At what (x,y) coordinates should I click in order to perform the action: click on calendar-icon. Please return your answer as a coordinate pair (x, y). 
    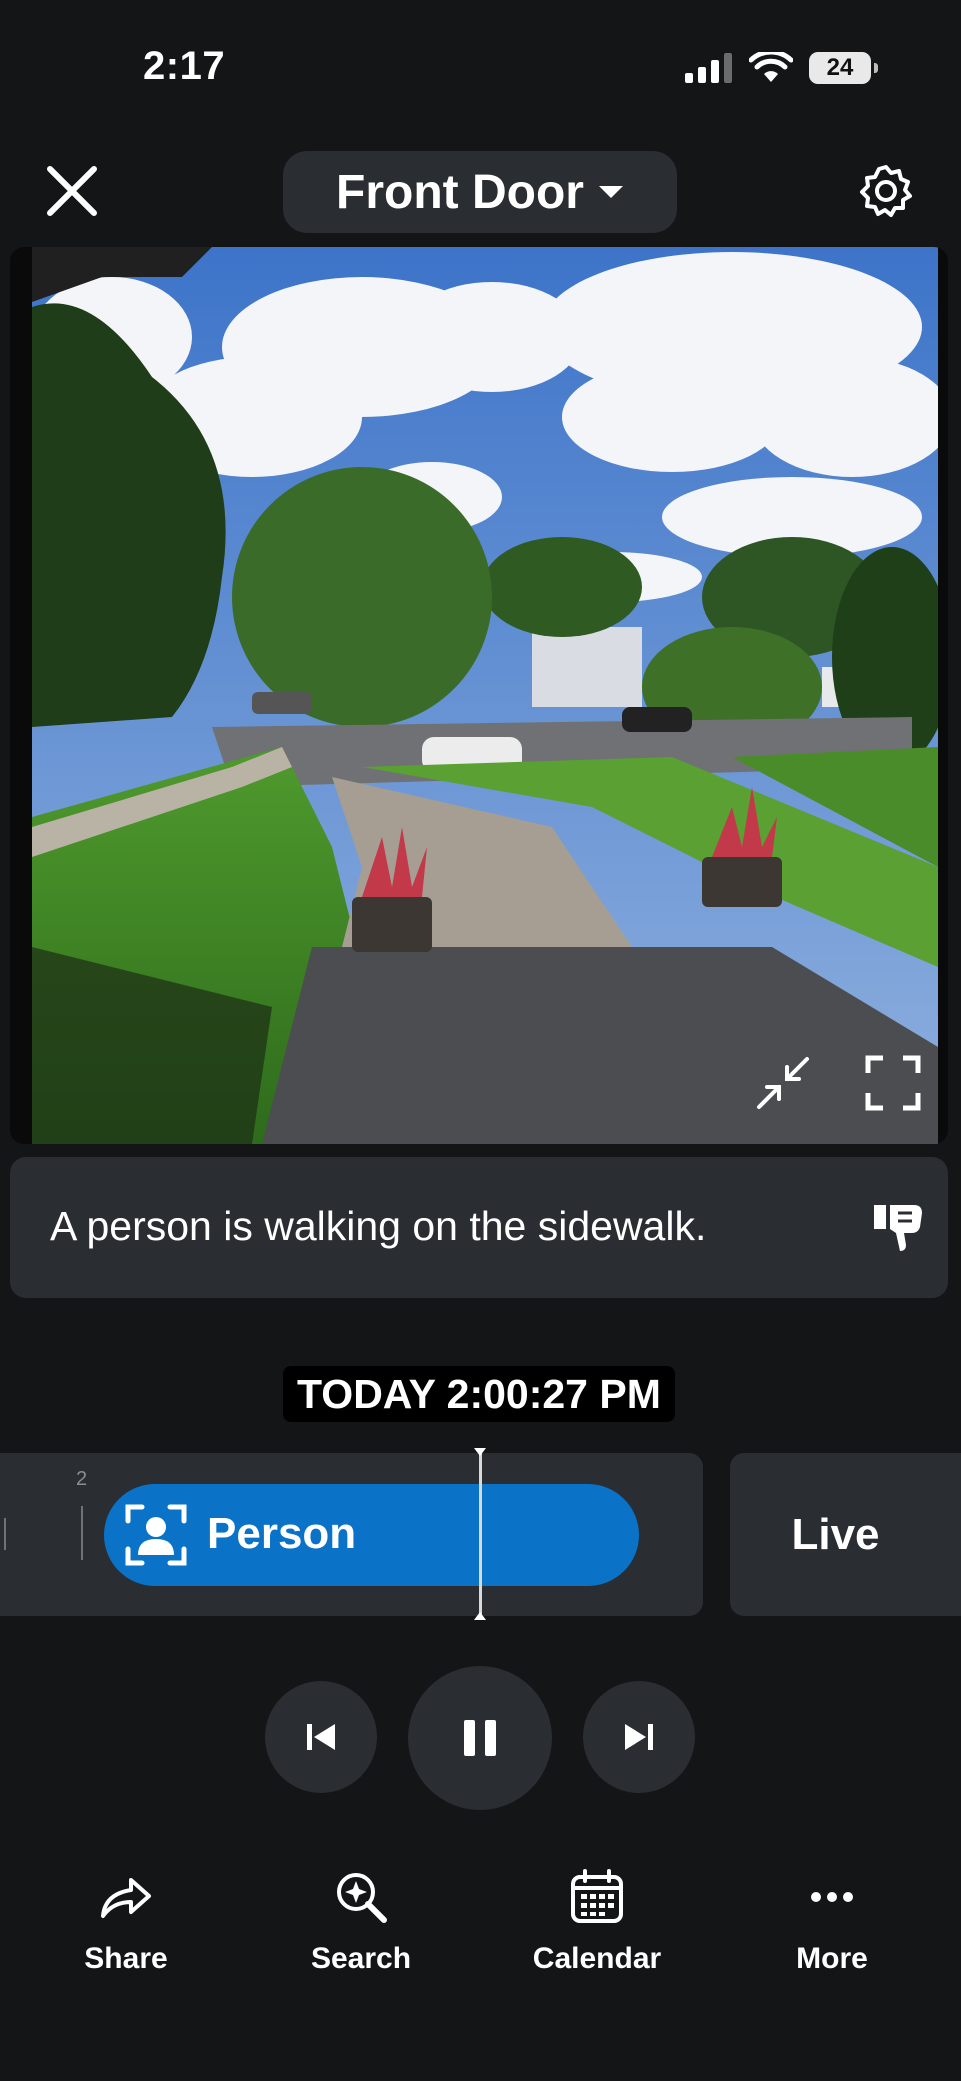
    Looking at the image, I should click on (597, 1896).